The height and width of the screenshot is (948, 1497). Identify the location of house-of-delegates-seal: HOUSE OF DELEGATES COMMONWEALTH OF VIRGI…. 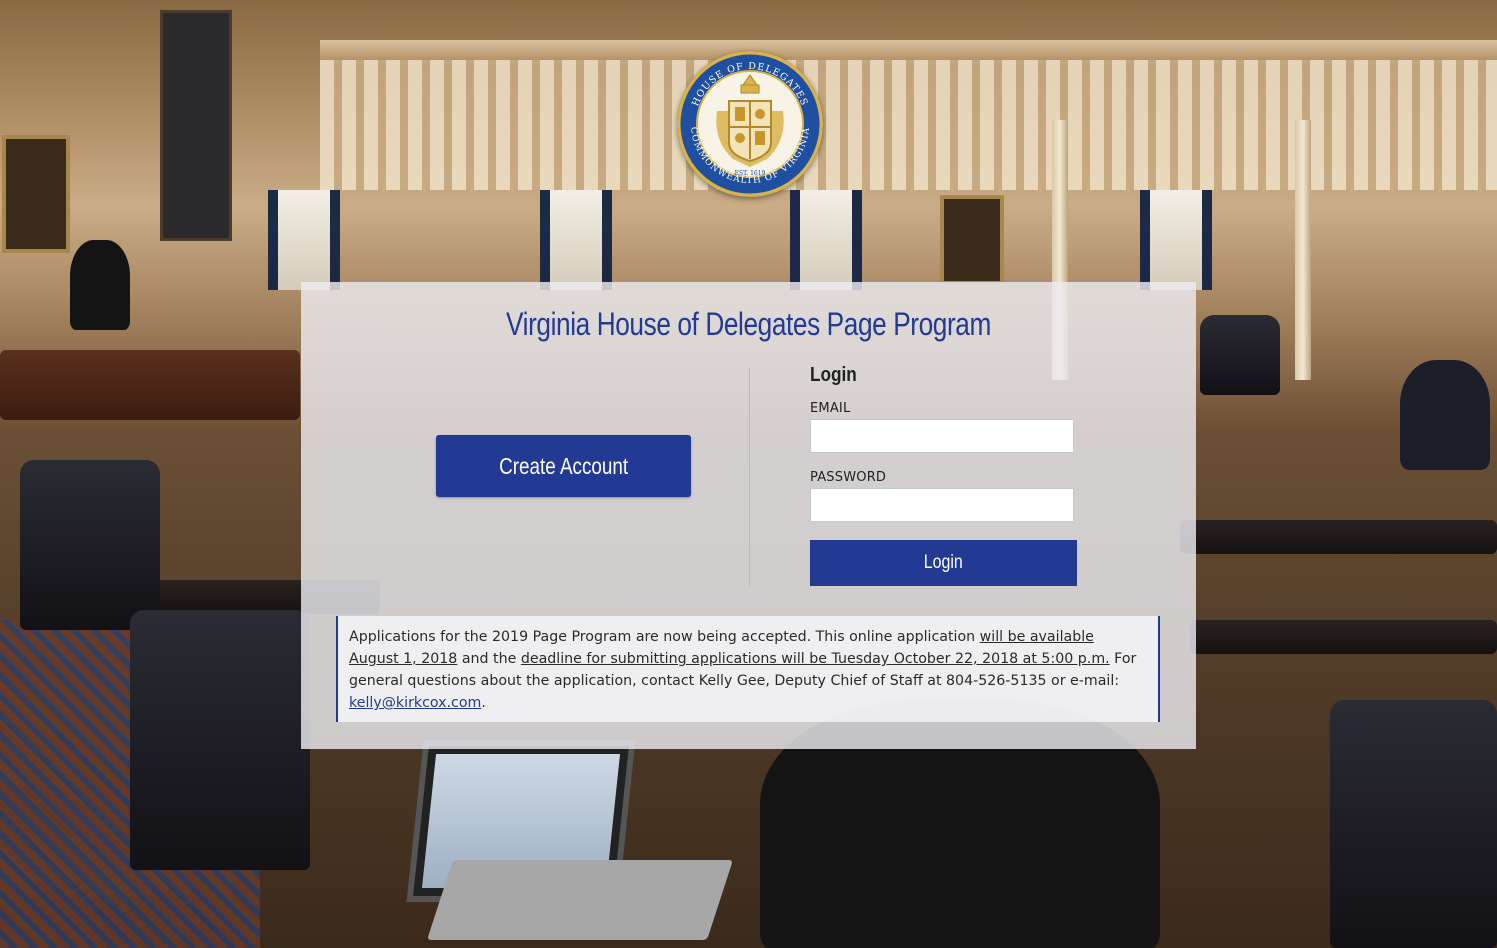
(750, 124).